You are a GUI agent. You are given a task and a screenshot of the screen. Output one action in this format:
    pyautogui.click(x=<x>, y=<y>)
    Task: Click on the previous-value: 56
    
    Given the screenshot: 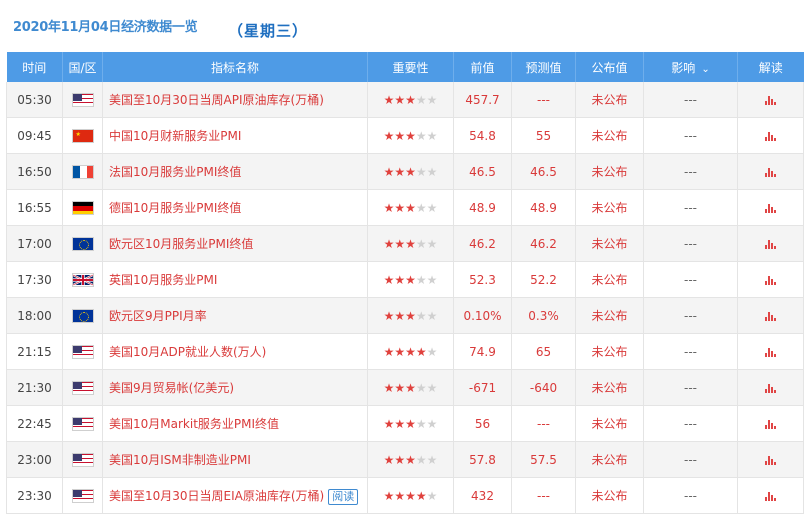 What is the action you would take?
    pyautogui.click(x=482, y=423)
    